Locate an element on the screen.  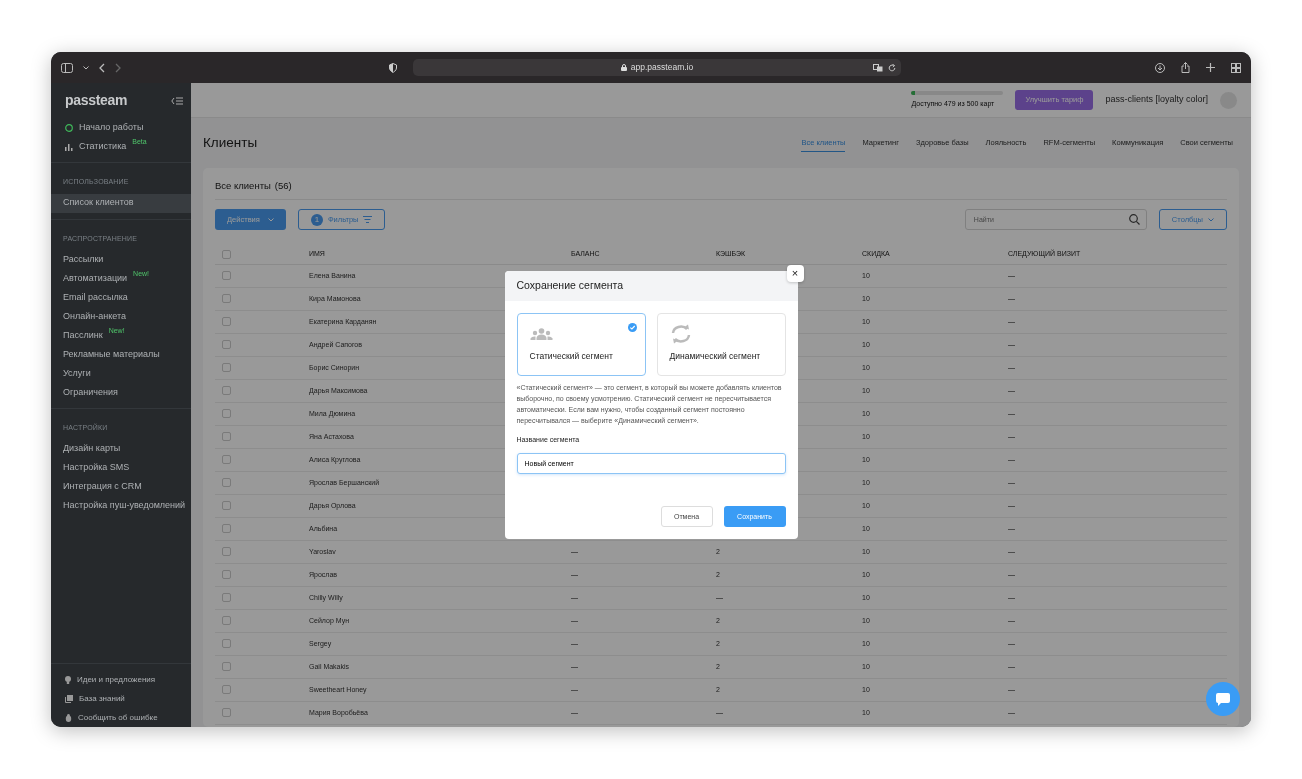
search-icon is located at coordinates (1134, 220).